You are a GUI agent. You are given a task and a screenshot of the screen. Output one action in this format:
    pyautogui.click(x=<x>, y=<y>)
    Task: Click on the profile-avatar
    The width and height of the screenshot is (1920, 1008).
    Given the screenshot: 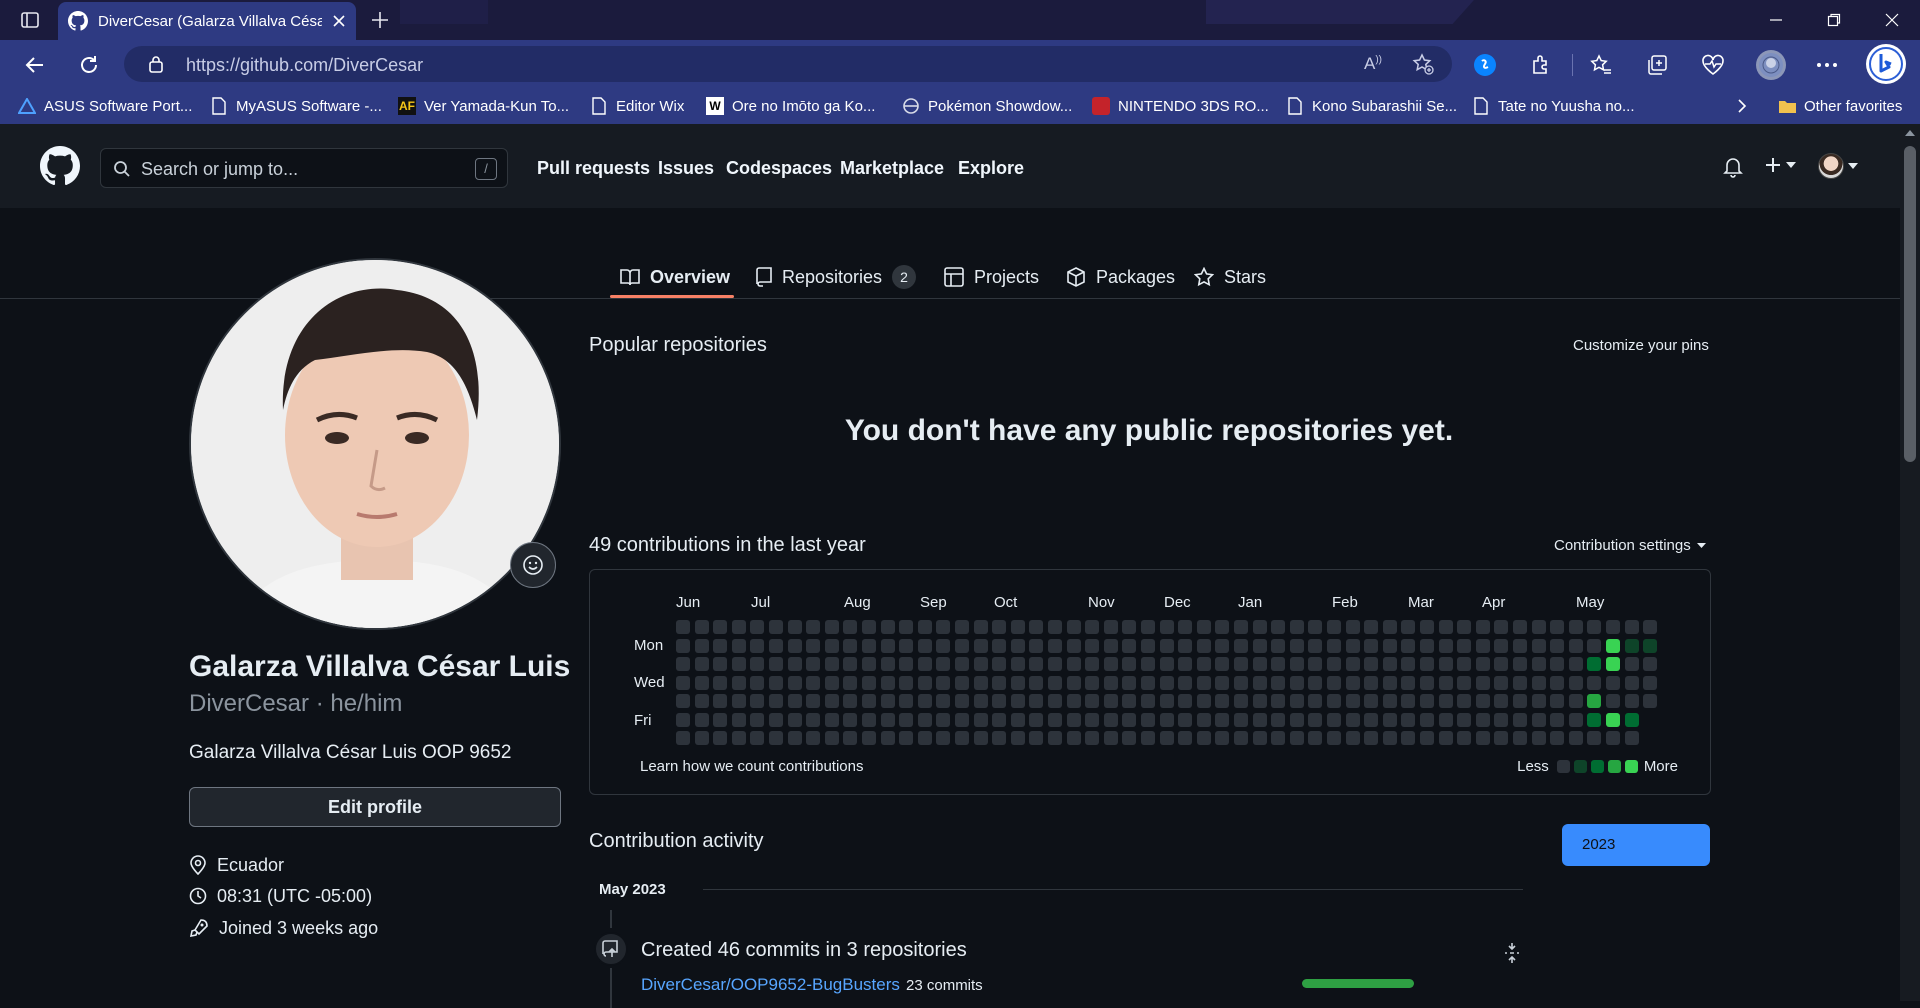 What is the action you would take?
    pyautogui.click(x=375, y=444)
    